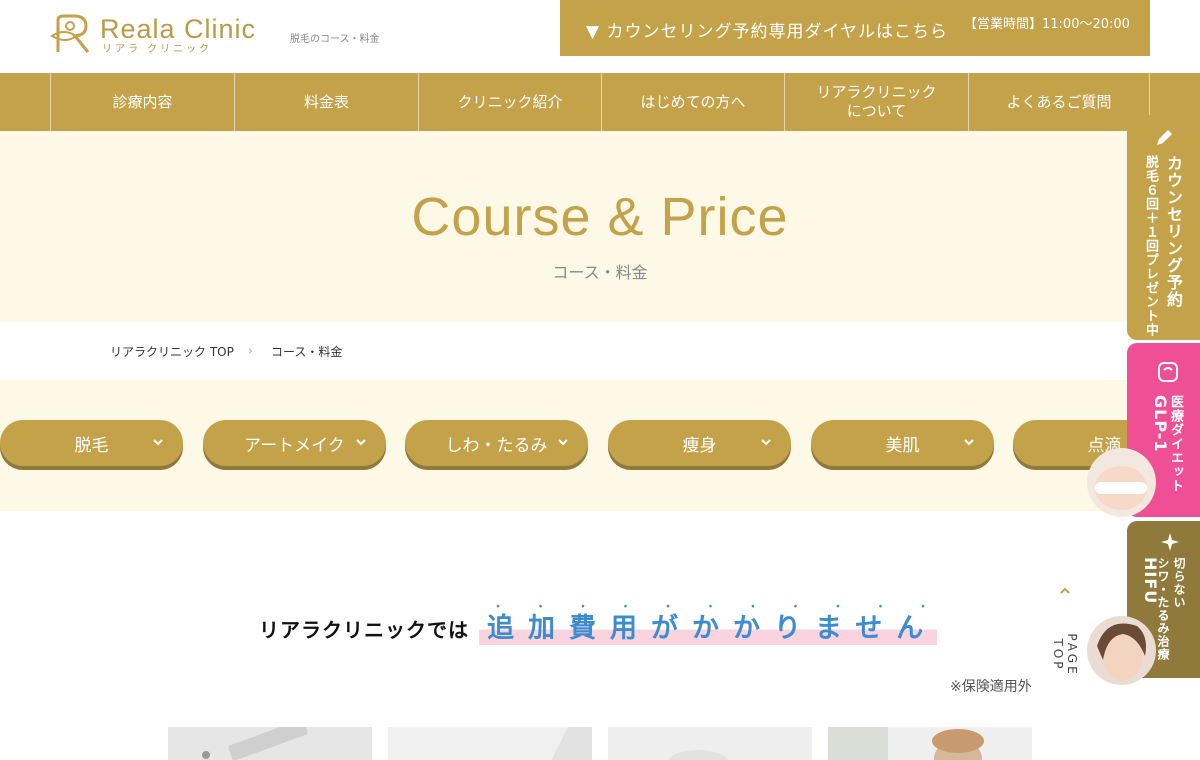 The width and height of the screenshot is (1200, 760). Describe the element at coordinates (1047, 24) in the screenshot. I see `business-hours: 【営業時間】11:00〜20:00` at that location.